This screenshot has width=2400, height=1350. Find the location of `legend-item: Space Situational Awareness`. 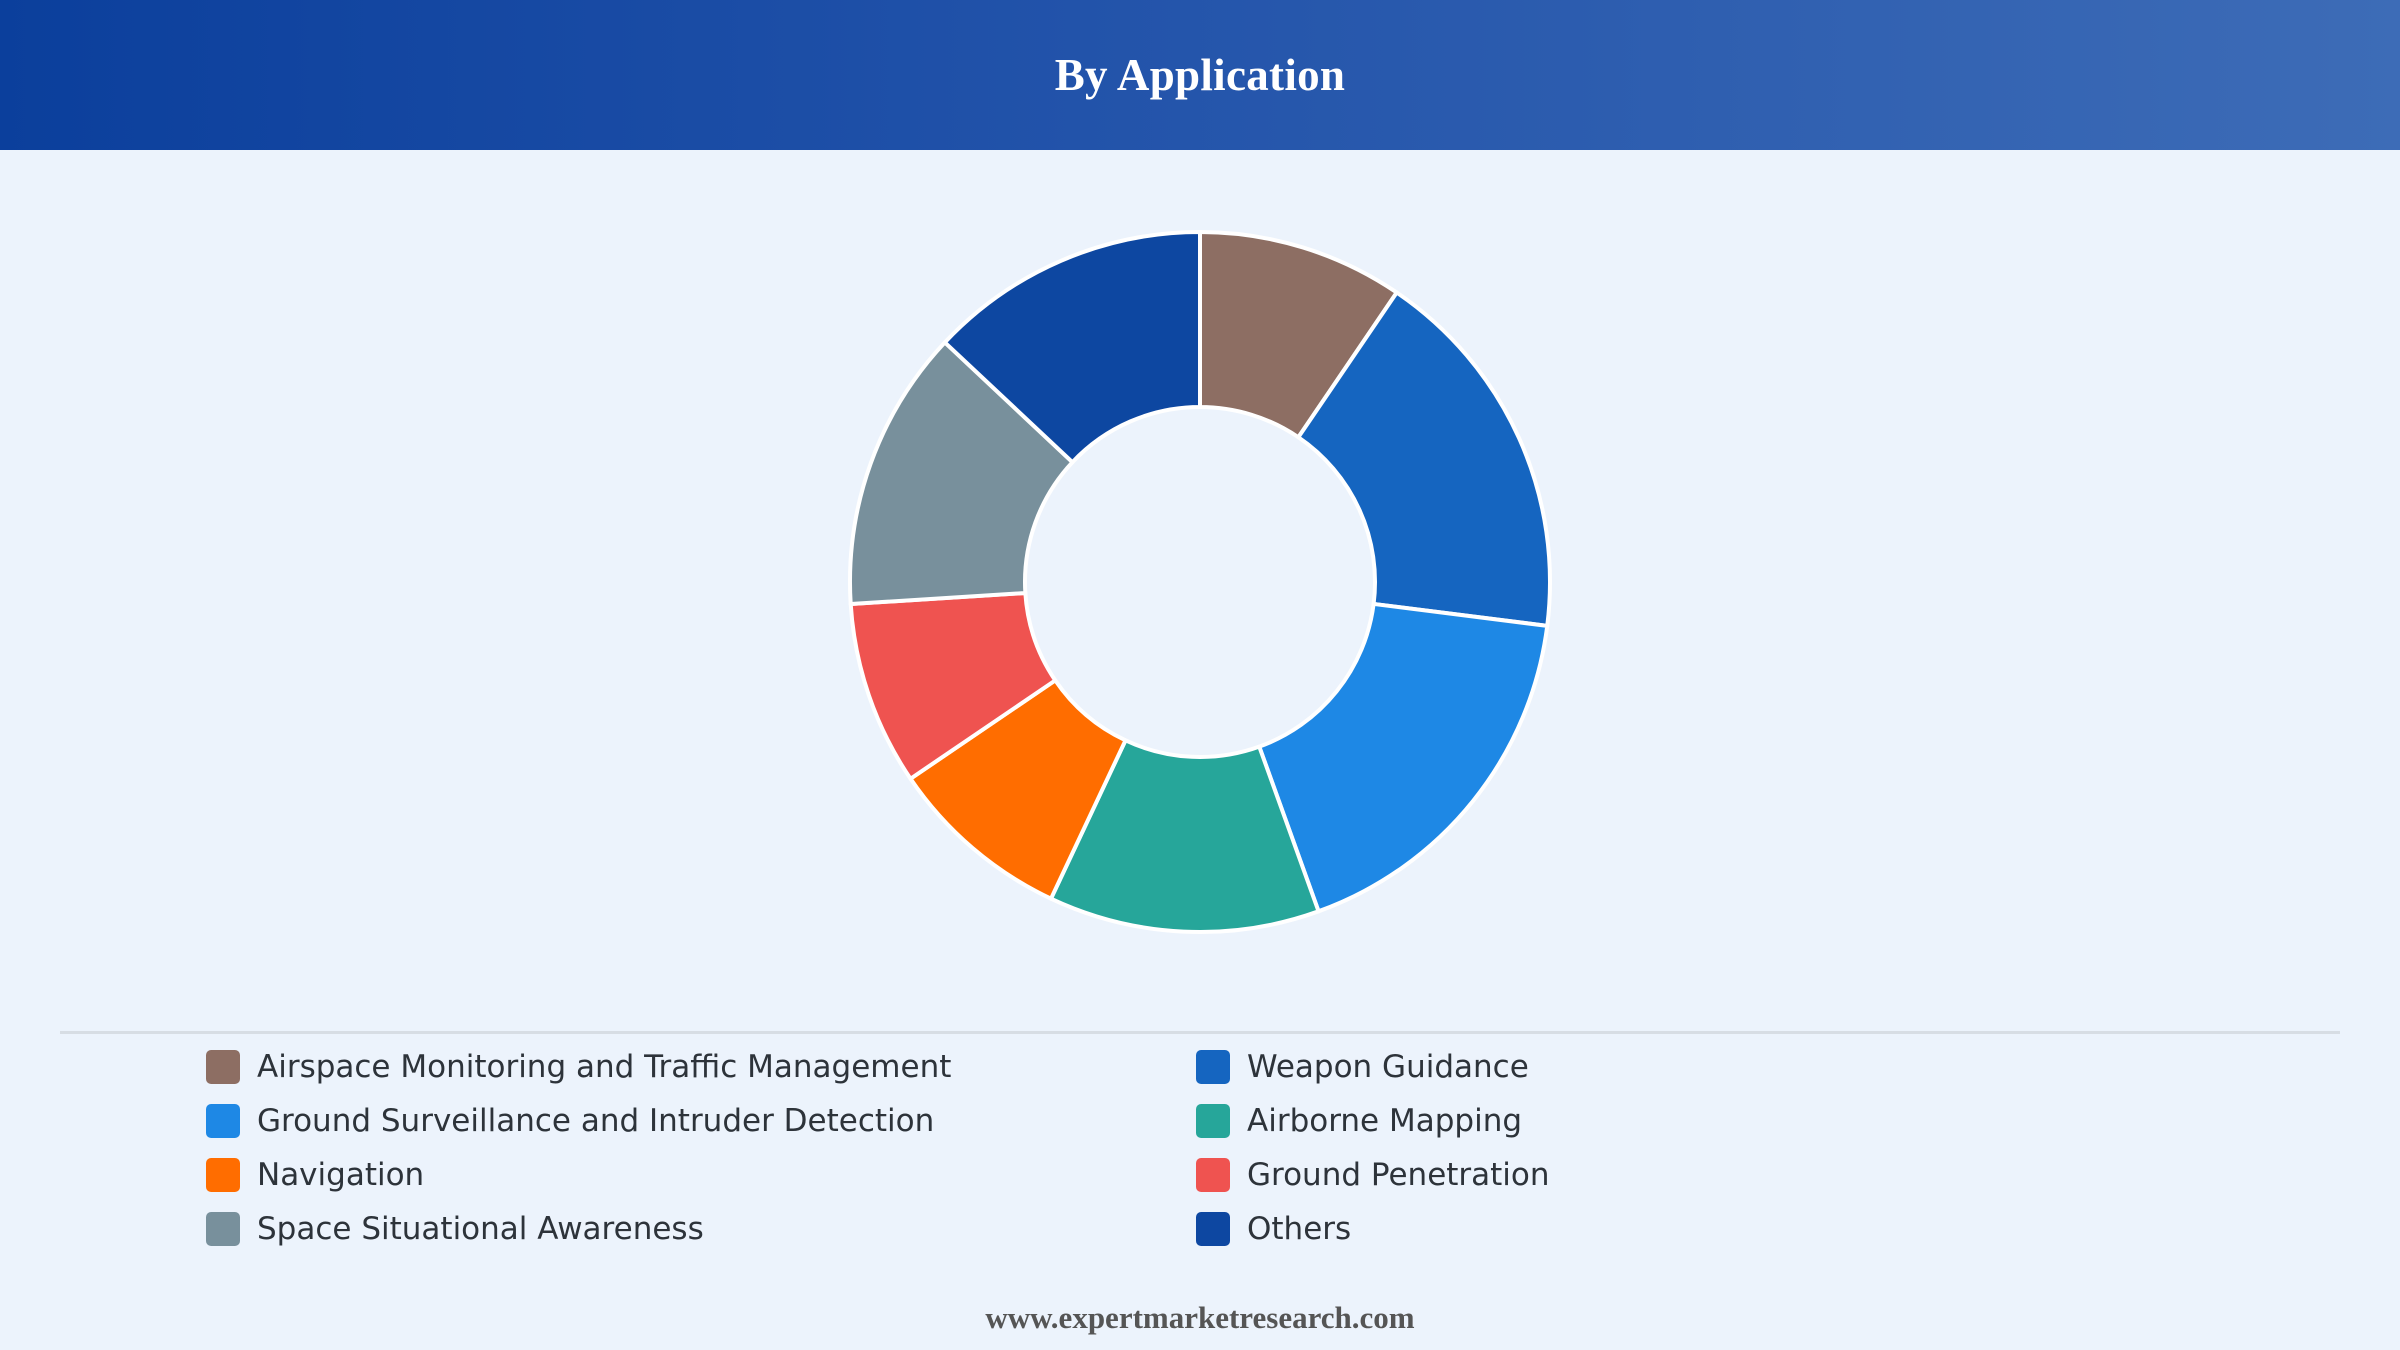

legend-item: Space Situational Awareness is located at coordinates (701, 1229).